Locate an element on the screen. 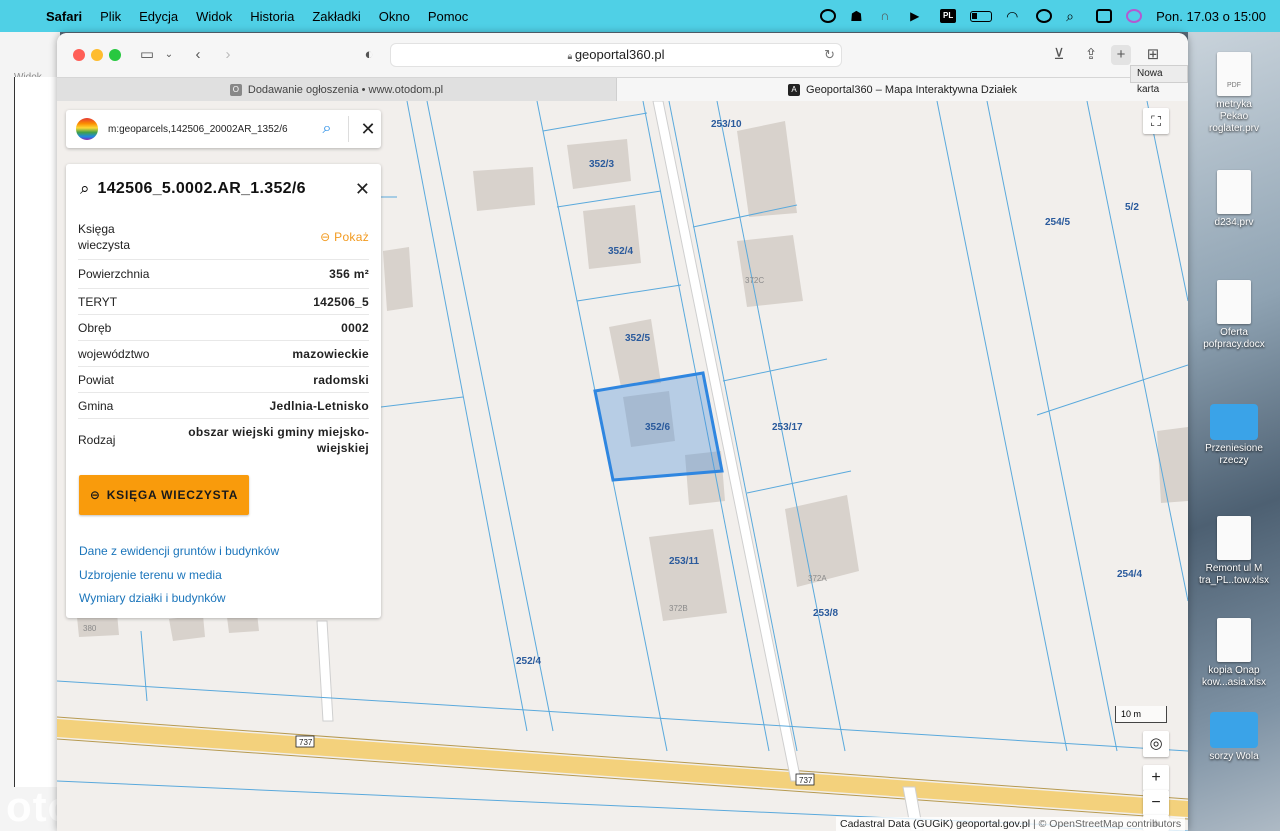 Image resolution: width=1280 pixels, height=831 pixels. tab-overview-icon: ⊞ is located at coordinates (1153, 55).